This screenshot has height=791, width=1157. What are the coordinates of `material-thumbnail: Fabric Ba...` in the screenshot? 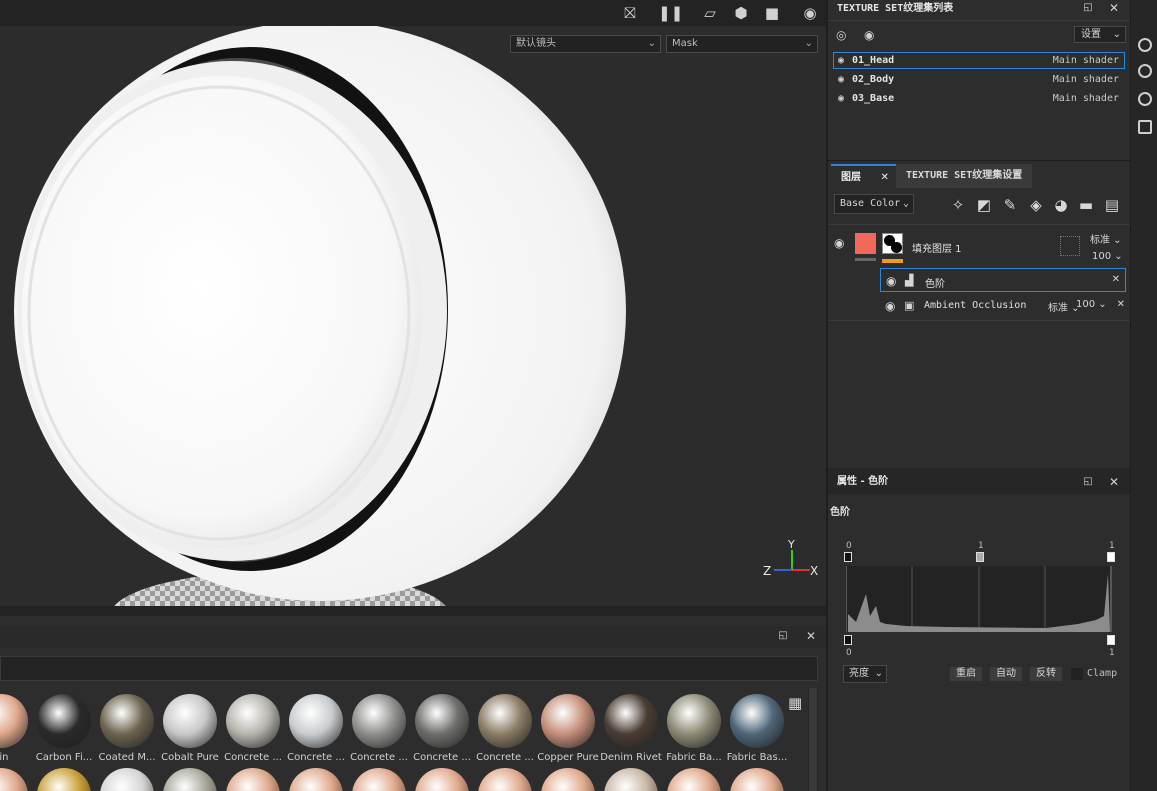 It's located at (694, 728).